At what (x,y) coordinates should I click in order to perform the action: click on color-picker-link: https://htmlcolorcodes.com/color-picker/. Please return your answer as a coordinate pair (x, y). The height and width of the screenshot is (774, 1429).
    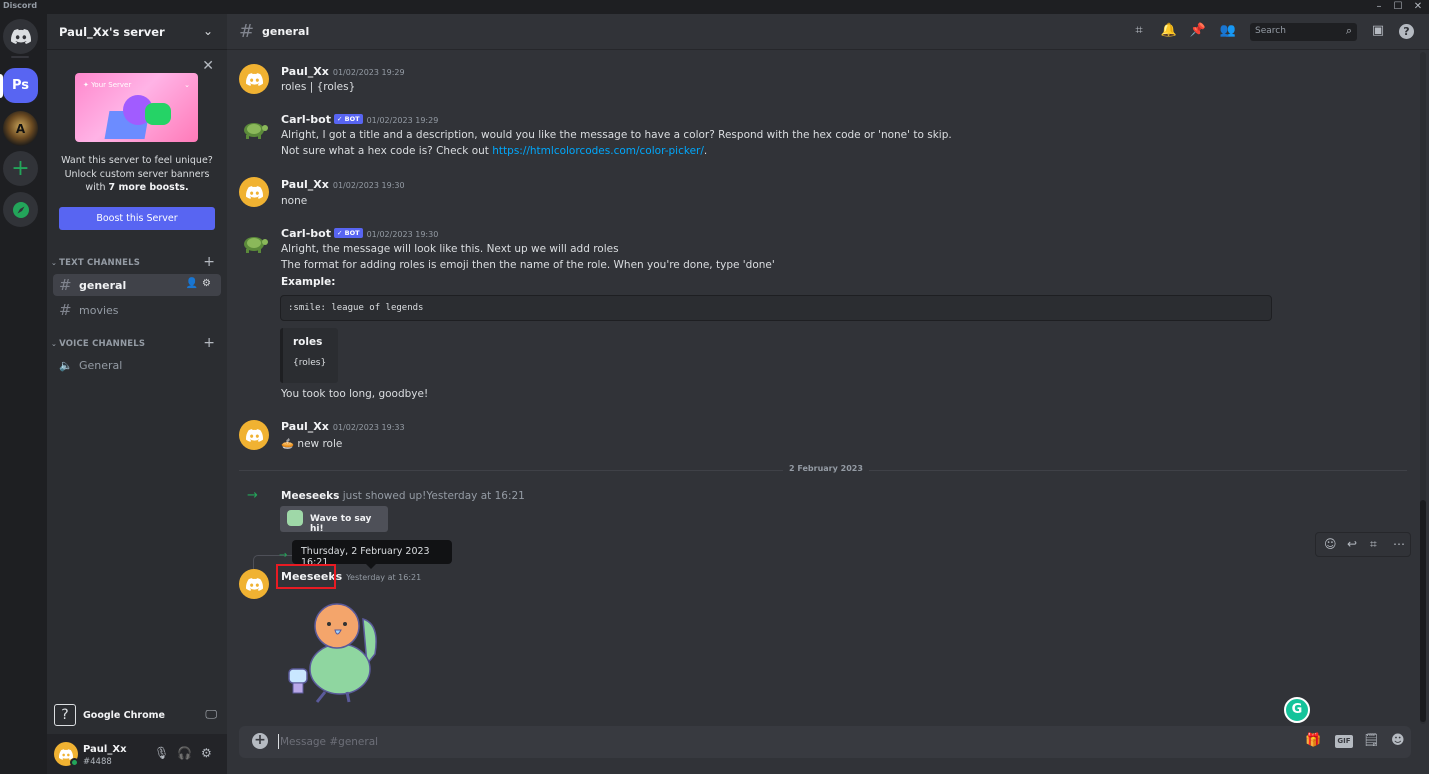
    Looking at the image, I should click on (598, 151).